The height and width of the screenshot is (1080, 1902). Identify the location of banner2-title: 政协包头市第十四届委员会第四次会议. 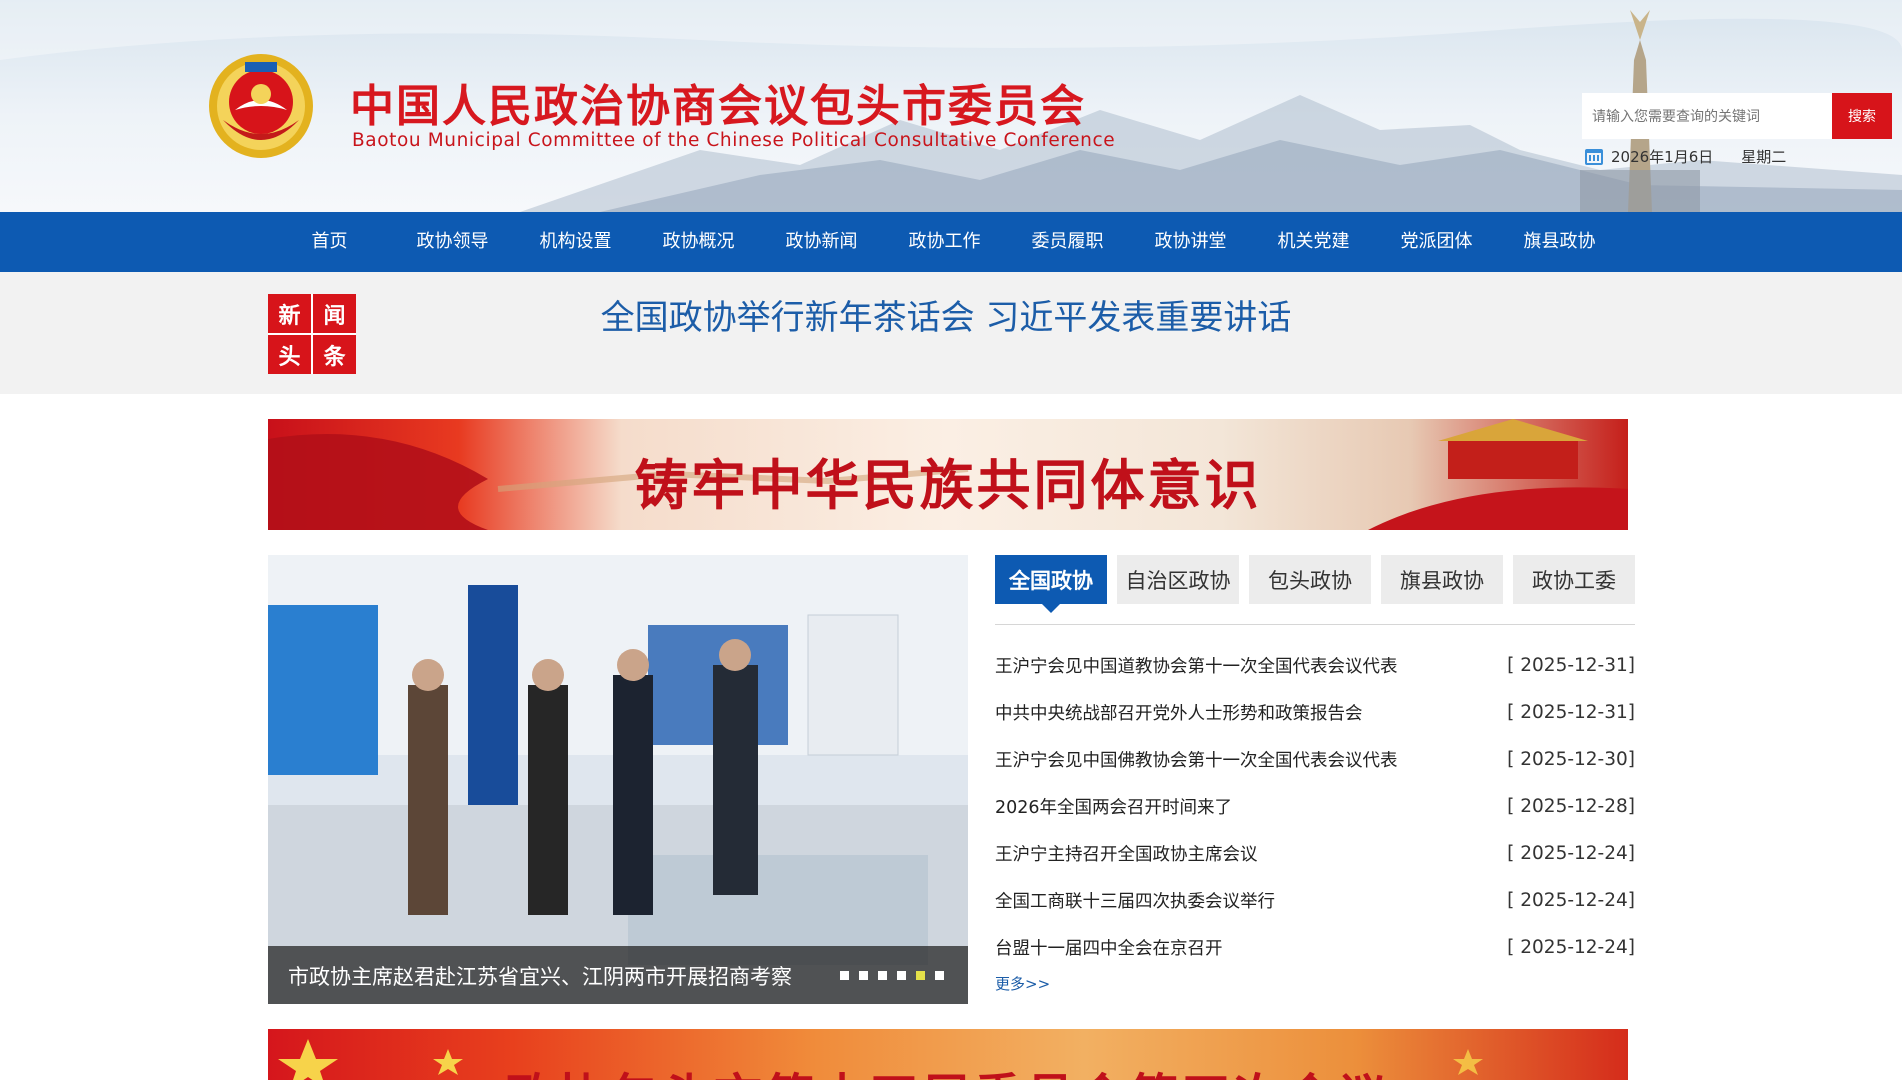
(948, 1068).